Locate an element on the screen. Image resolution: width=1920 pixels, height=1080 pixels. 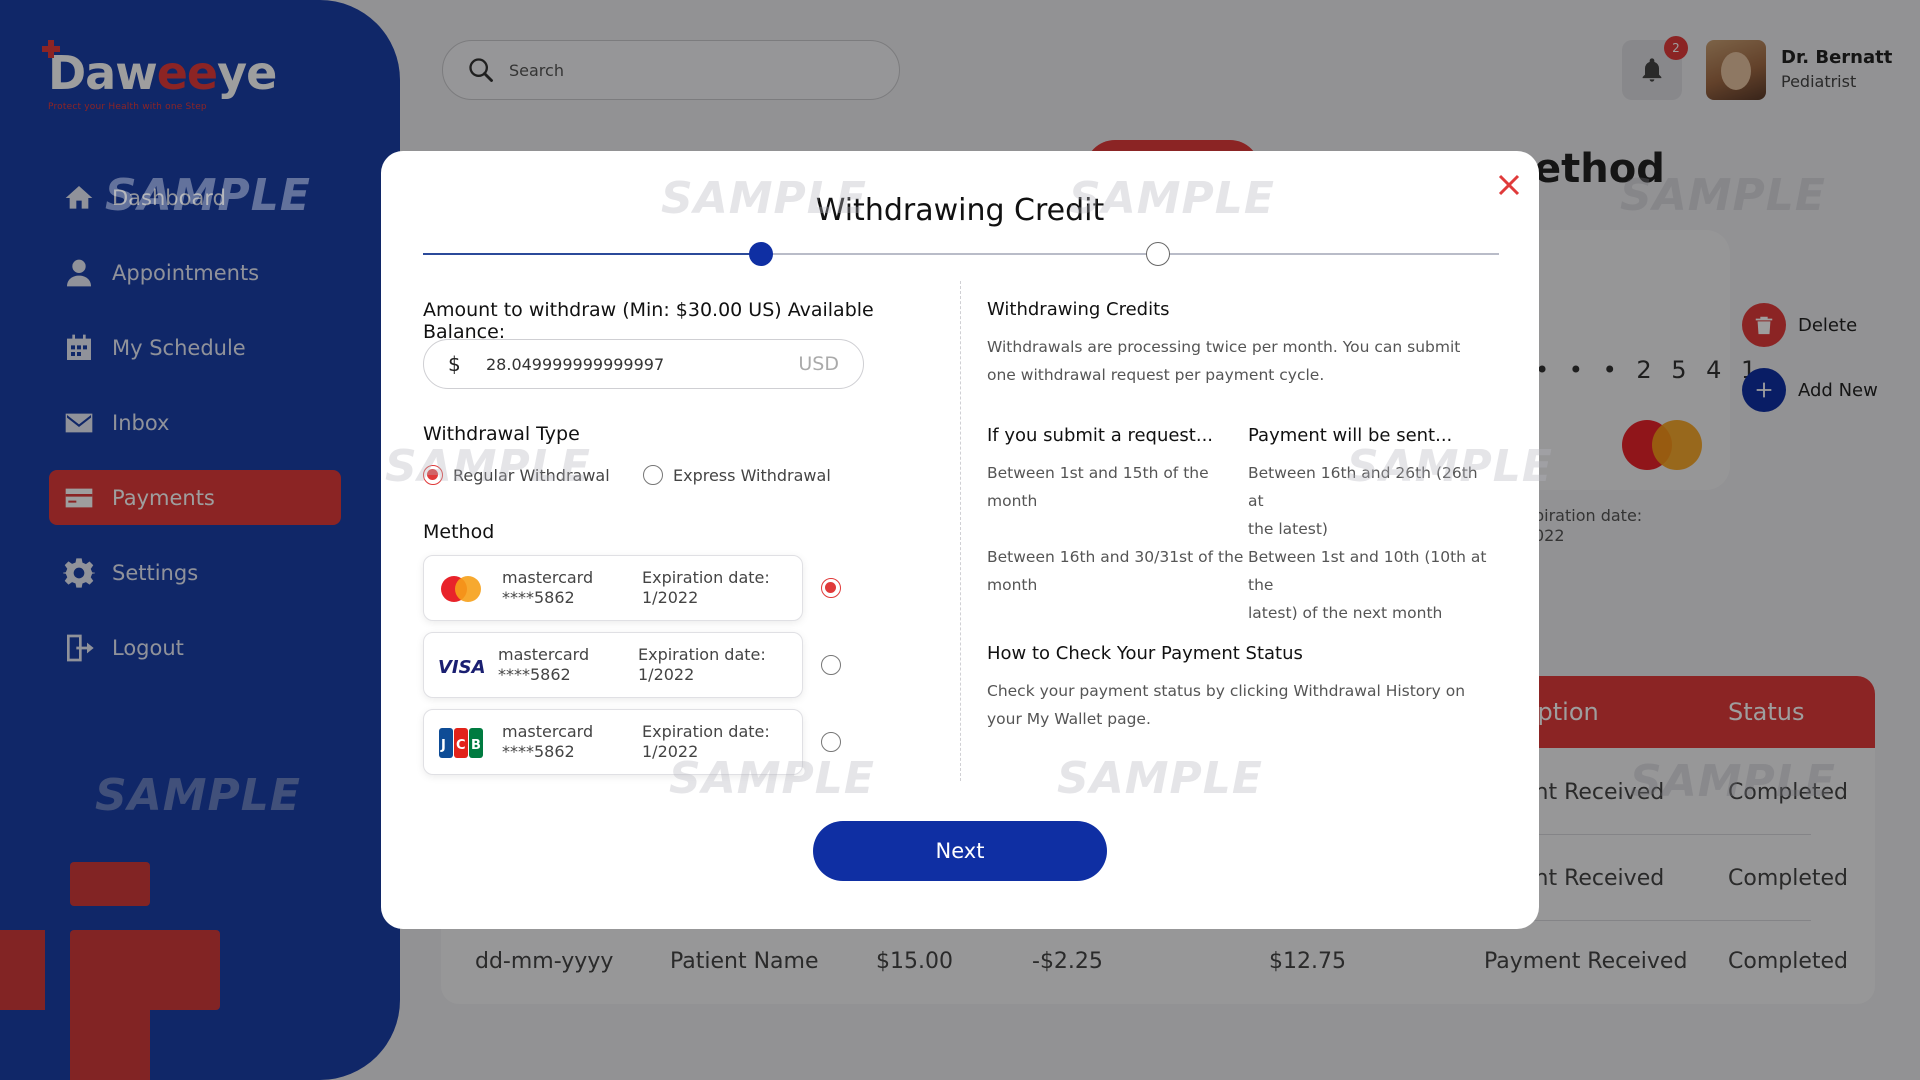
svg-text: B is located at coordinates (476, 745).